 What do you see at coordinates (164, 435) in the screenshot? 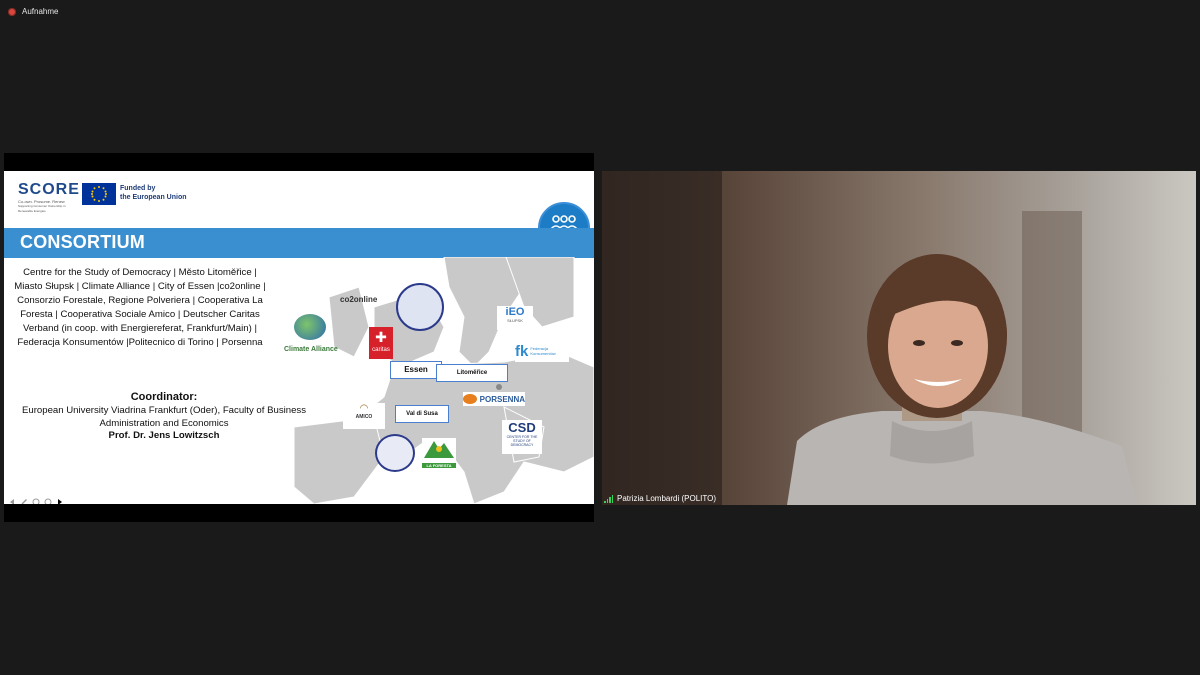
I see `coordinator-name: Prof. Dr. Jens Lowitzsch` at bounding box center [164, 435].